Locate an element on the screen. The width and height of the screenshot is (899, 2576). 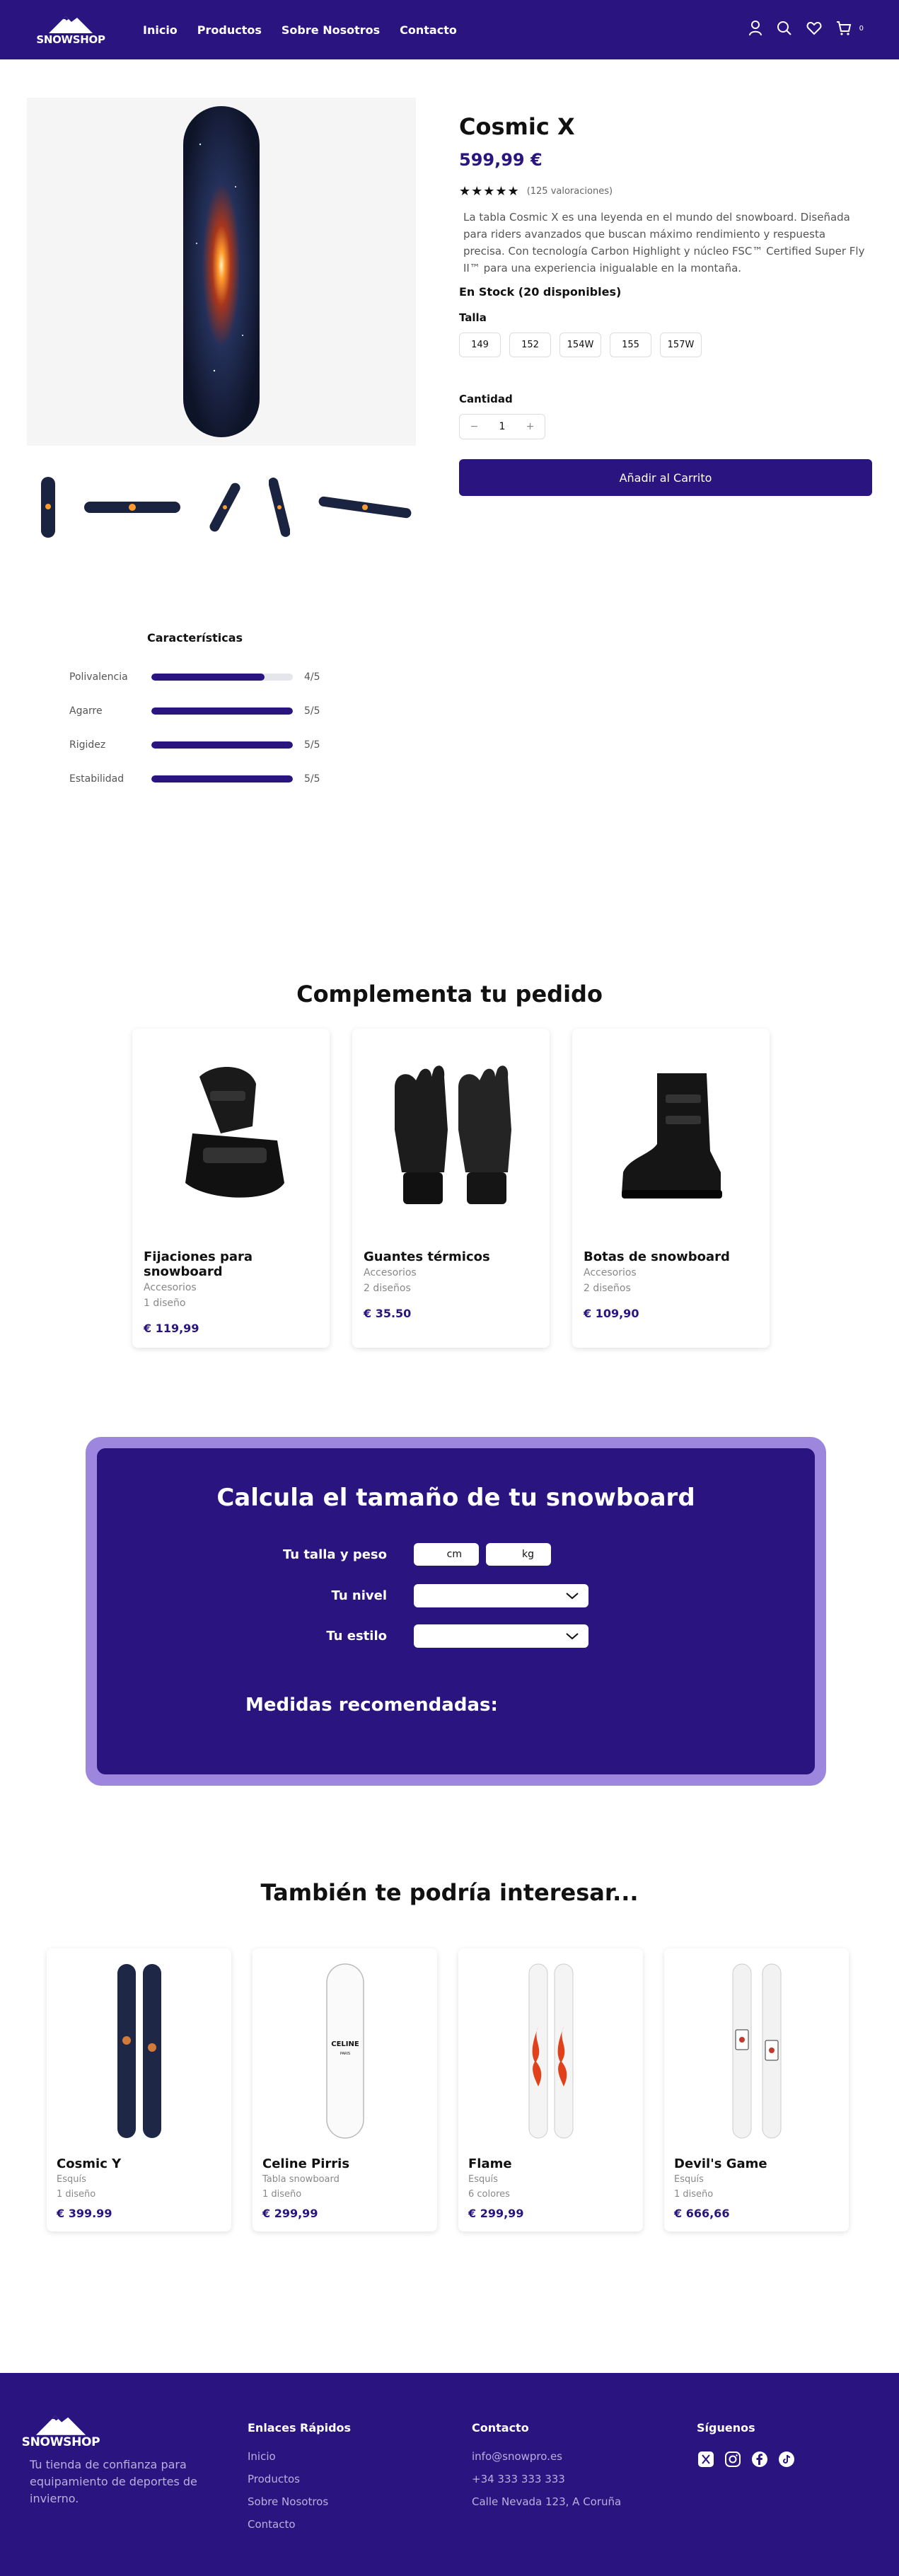
nav-contacto: Contacto is located at coordinates (428, 30).